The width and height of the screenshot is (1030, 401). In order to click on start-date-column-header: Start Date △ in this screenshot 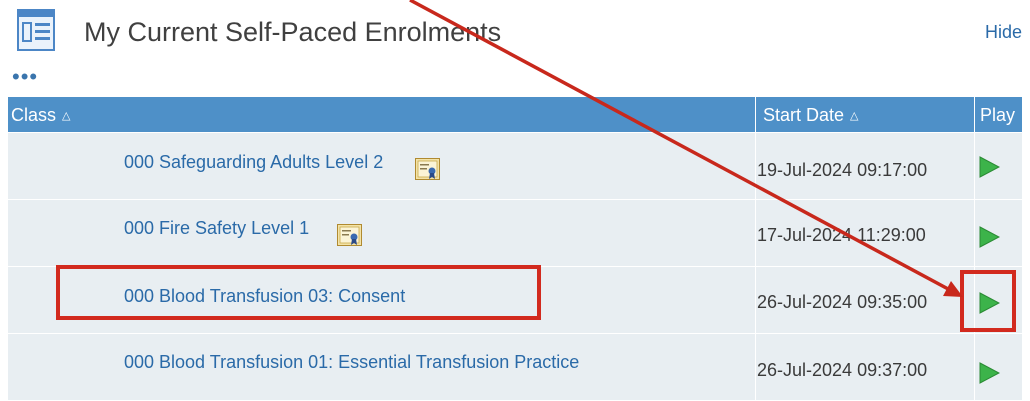, I will do `click(811, 114)`.